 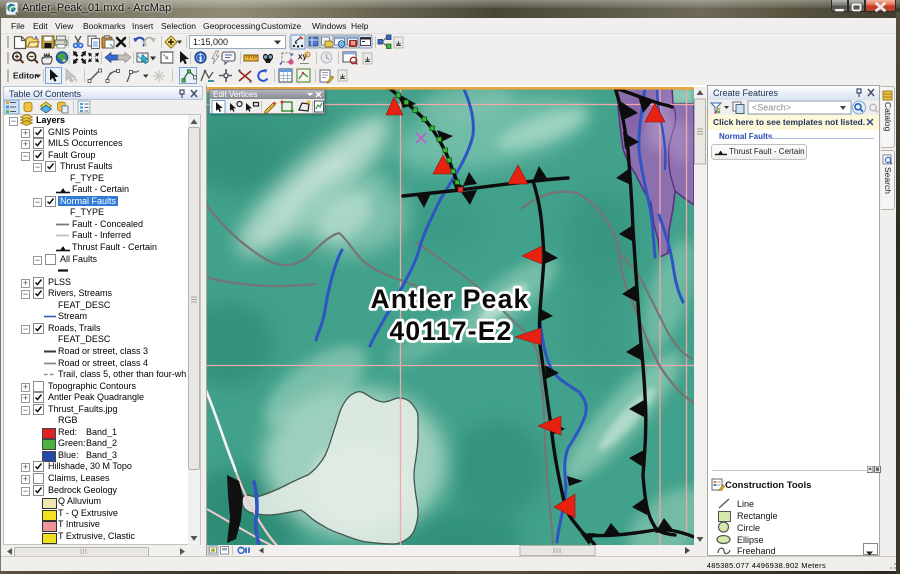 What do you see at coordinates (450, 331) in the screenshot?
I see `svg-text: 40117-E2` at bounding box center [450, 331].